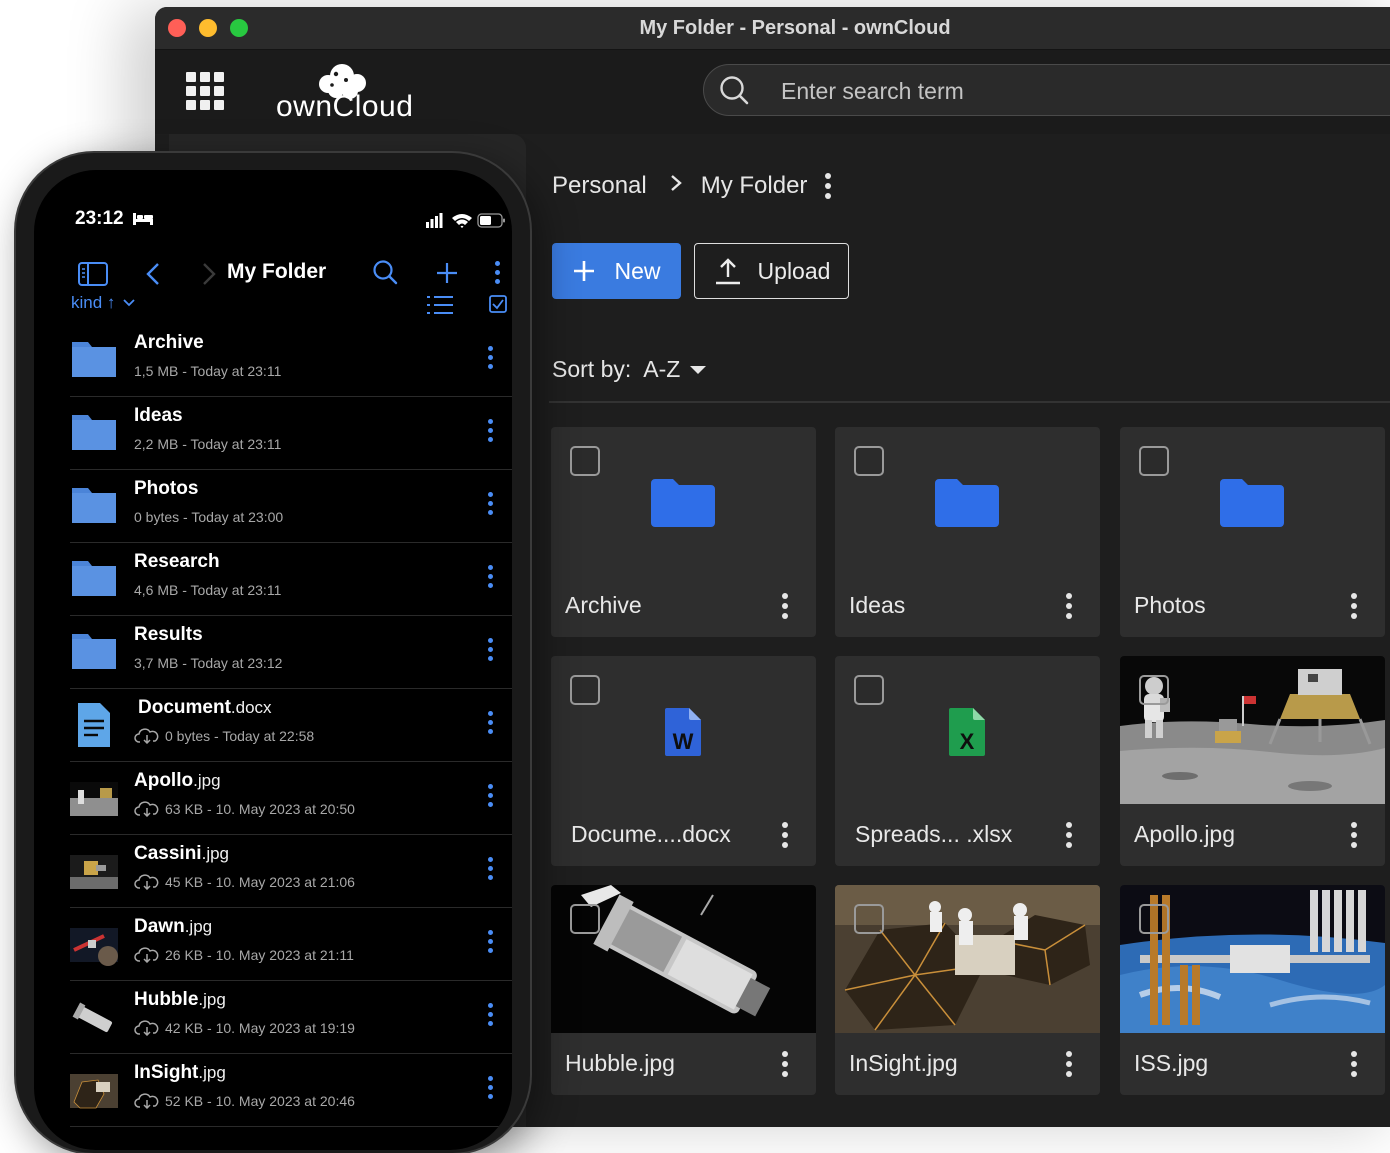 Image resolution: width=1390 pixels, height=1153 pixels. What do you see at coordinates (198, 926) in the screenshot?
I see `item-extension: .jpg` at bounding box center [198, 926].